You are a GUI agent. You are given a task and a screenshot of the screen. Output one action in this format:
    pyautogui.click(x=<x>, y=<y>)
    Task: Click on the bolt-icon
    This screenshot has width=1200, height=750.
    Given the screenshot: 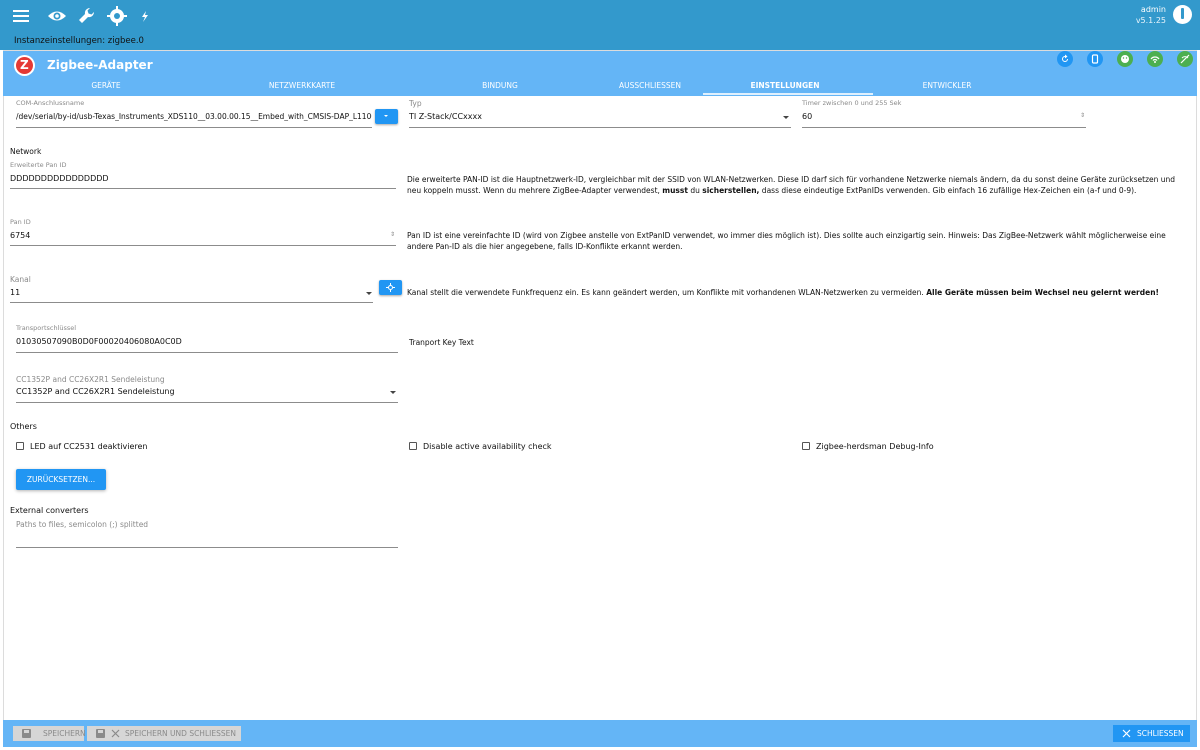 What is the action you would take?
    pyautogui.click(x=145, y=16)
    